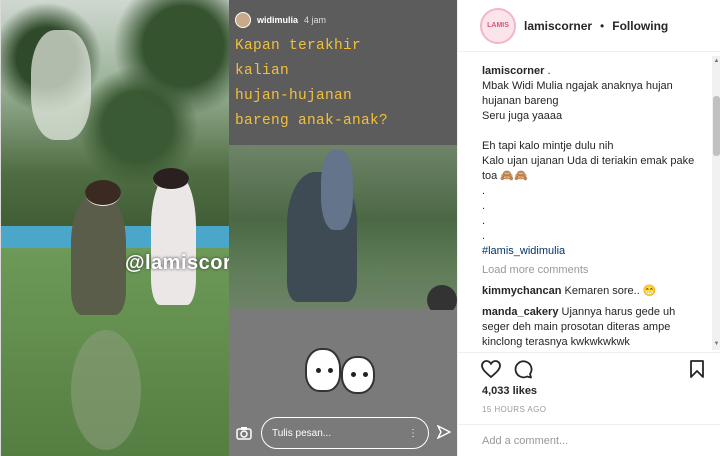 The image size is (720, 456). I want to click on more-options-icon: ⋮, so click(413, 433).